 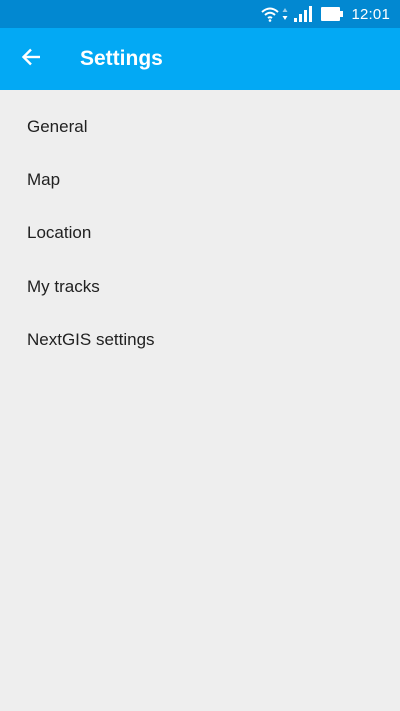 I want to click on back-button, so click(x=31, y=59).